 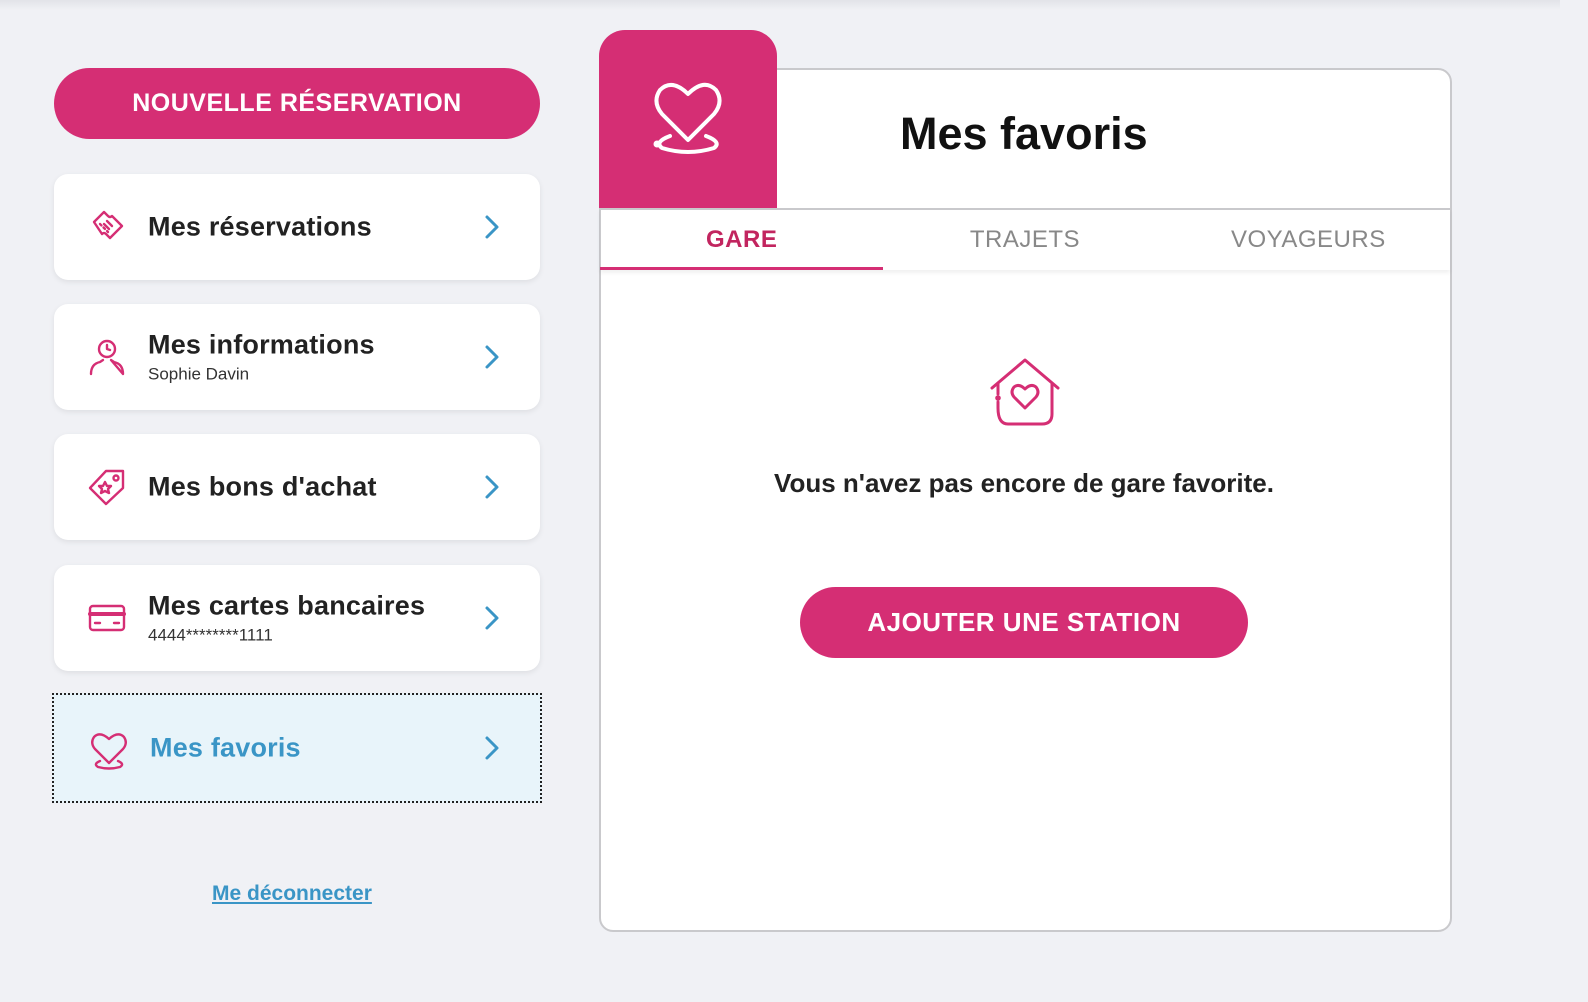 I want to click on logout-link: Me déconnecter, so click(x=292, y=894).